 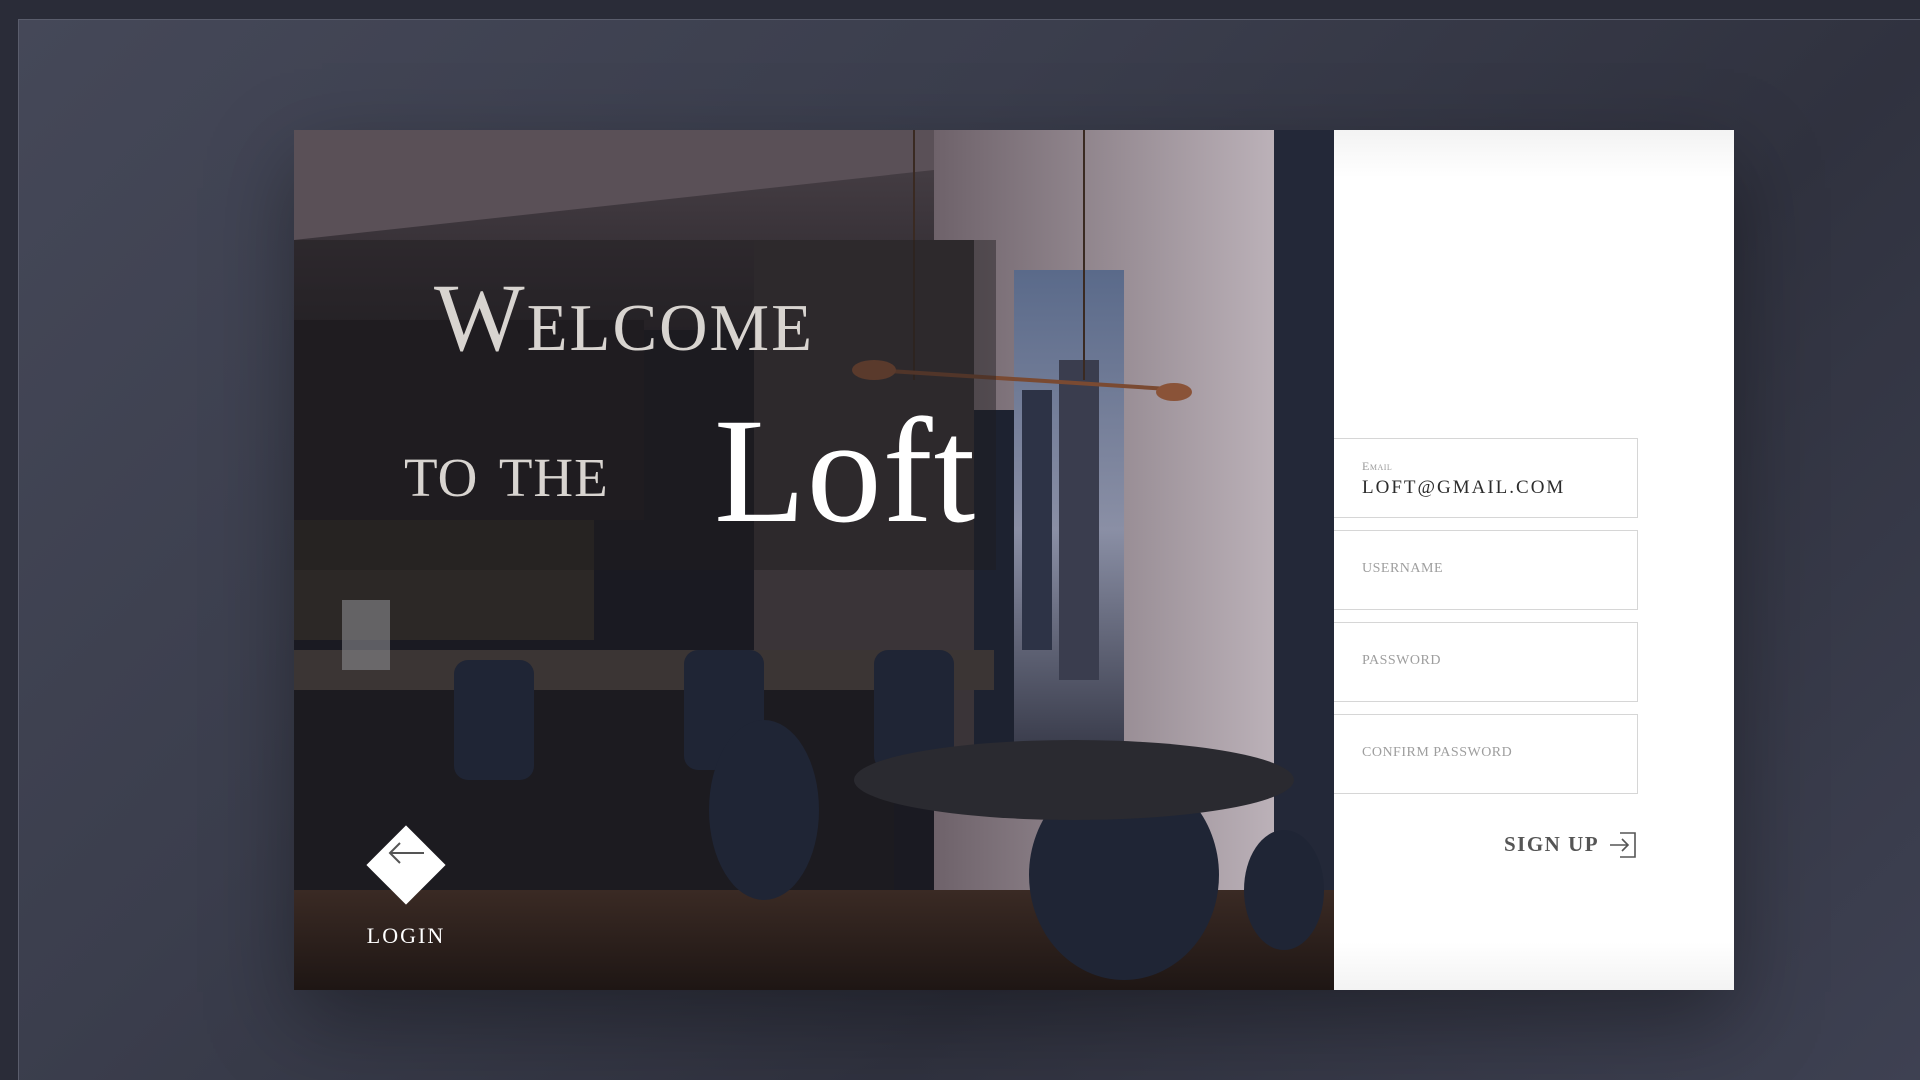 I want to click on welcome-subheading: to the, so click(x=506, y=469).